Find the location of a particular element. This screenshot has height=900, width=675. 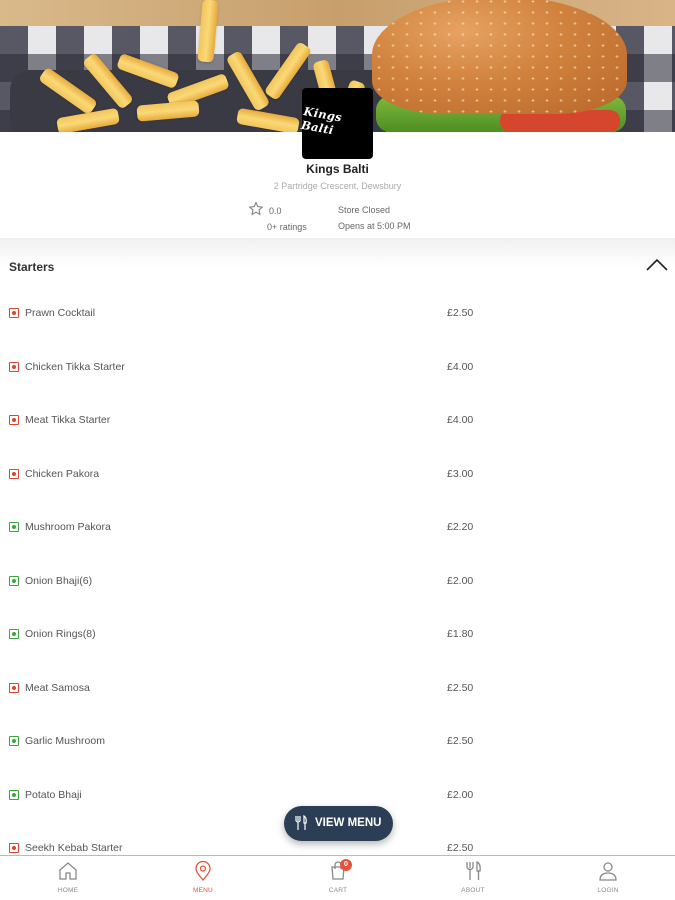

rating-value: 0.0 is located at coordinates (275, 211).